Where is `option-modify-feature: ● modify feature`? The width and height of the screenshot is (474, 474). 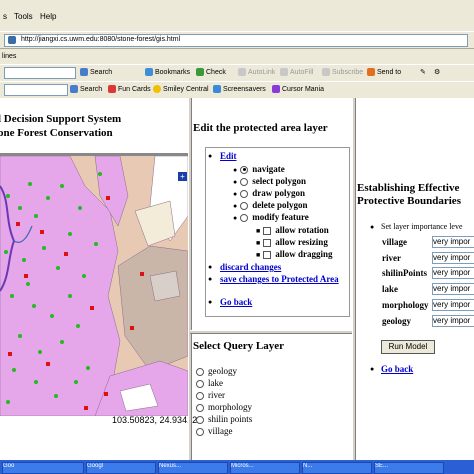
option-modify-feature: ● modify feature is located at coordinates (271, 217).